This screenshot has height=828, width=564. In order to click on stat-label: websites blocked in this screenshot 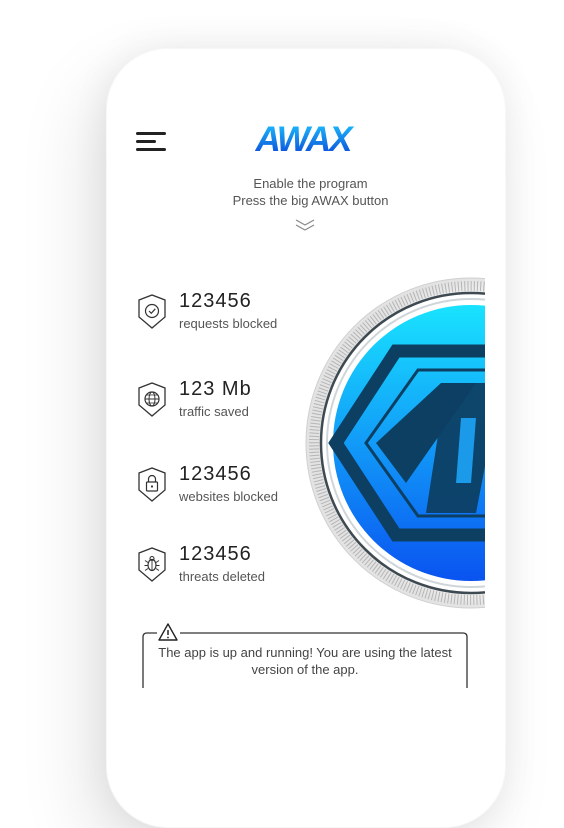, I will do `click(228, 496)`.